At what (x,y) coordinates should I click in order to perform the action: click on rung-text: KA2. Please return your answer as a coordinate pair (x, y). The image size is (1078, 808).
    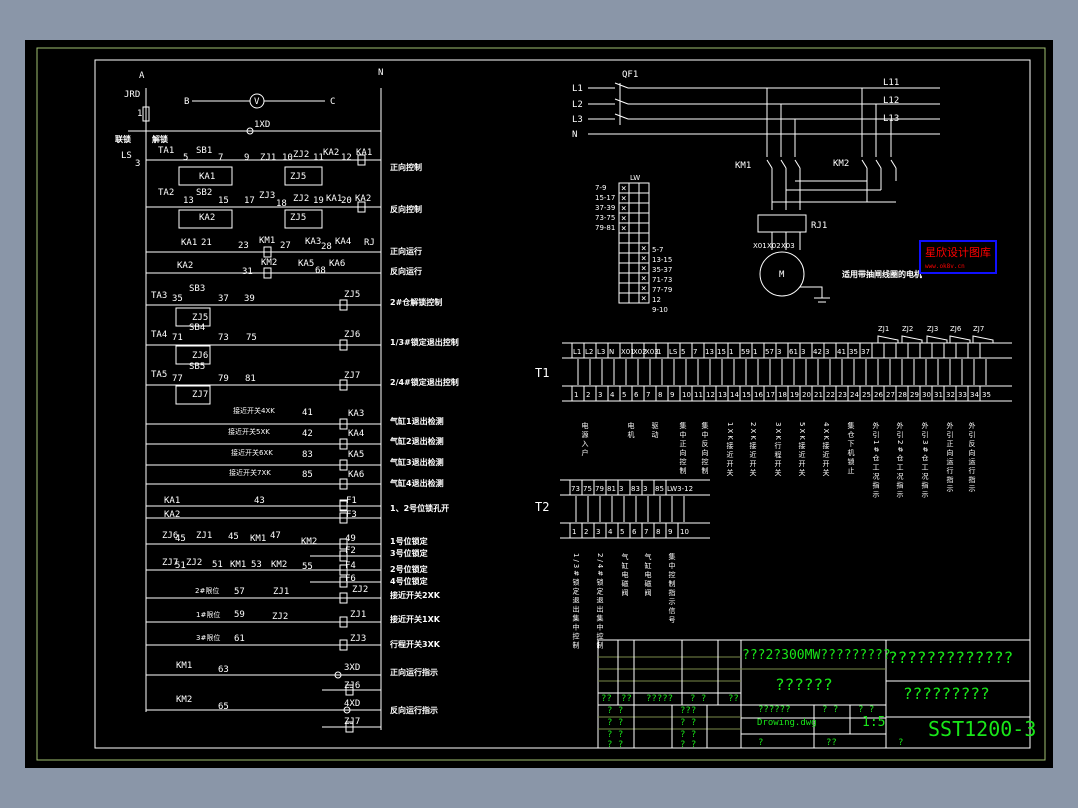
    Looking at the image, I should click on (363, 199).